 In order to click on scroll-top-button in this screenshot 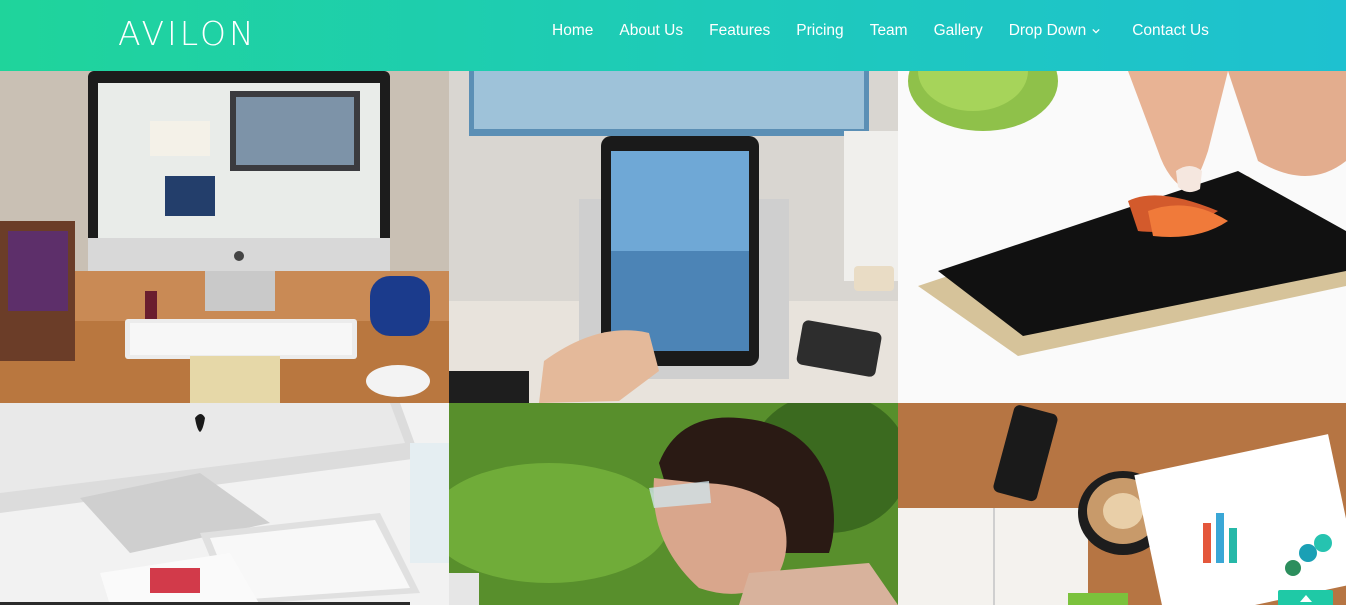, I will do `click(1305, 597)`.